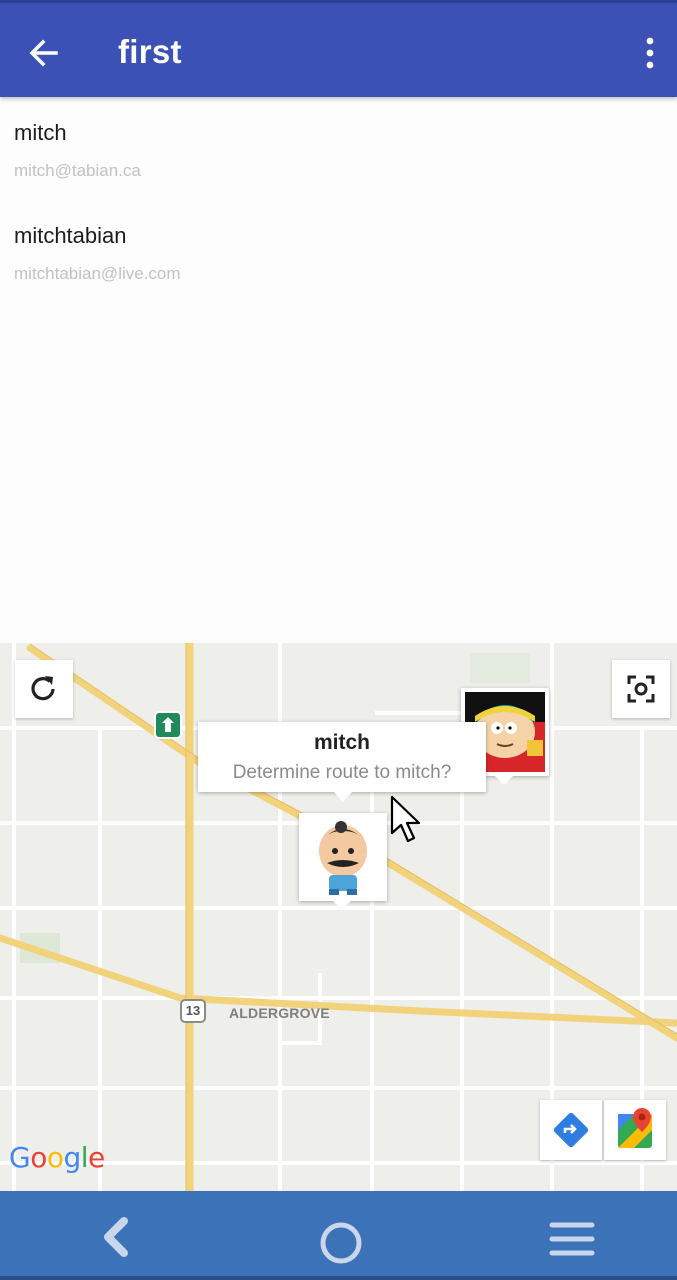 This screenshot has width=677, height=1280. I want to click on marker-info-window: mitch Determine route to mitch?, so click(342, 762).